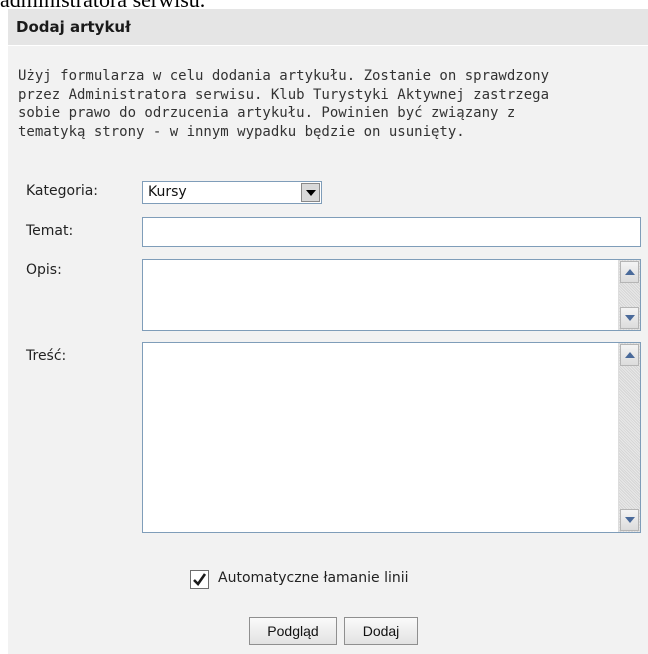  What do you see at coordinates (391, 295) in the screenshot?
I see `opis-textarea` at bounding box center [391, 295].